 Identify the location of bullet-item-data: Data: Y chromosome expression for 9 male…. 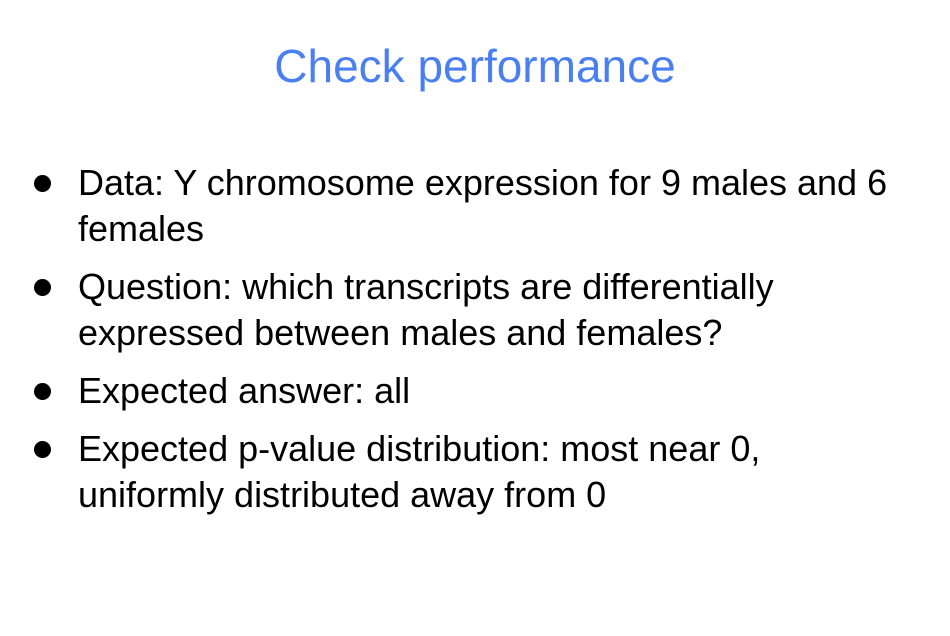
(475, 206).